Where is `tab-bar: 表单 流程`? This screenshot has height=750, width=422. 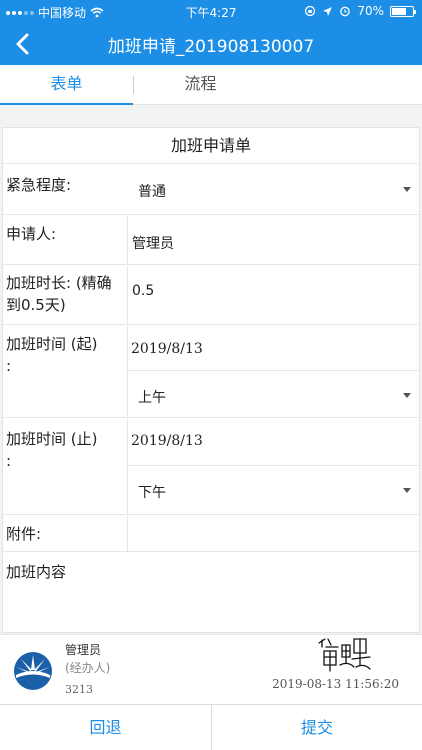 tab-bar: 表单 流程 is located at coordinates (211, 85).